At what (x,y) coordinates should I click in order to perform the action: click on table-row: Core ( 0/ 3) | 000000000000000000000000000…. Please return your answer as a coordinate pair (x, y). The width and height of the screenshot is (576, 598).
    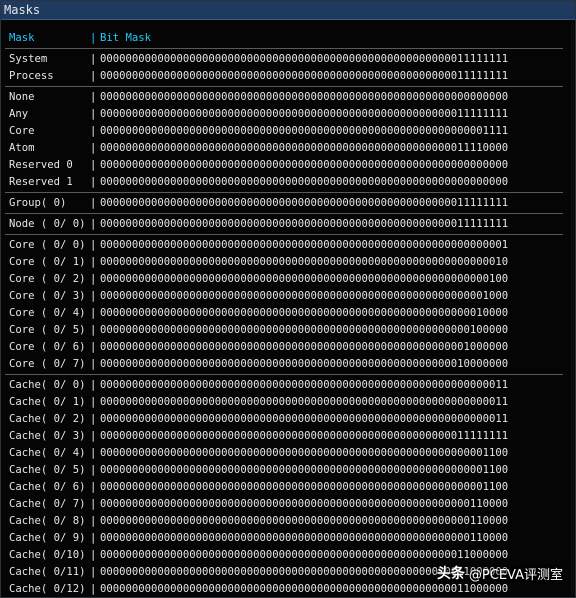
    Looking at the image, I should click on (288, 296).